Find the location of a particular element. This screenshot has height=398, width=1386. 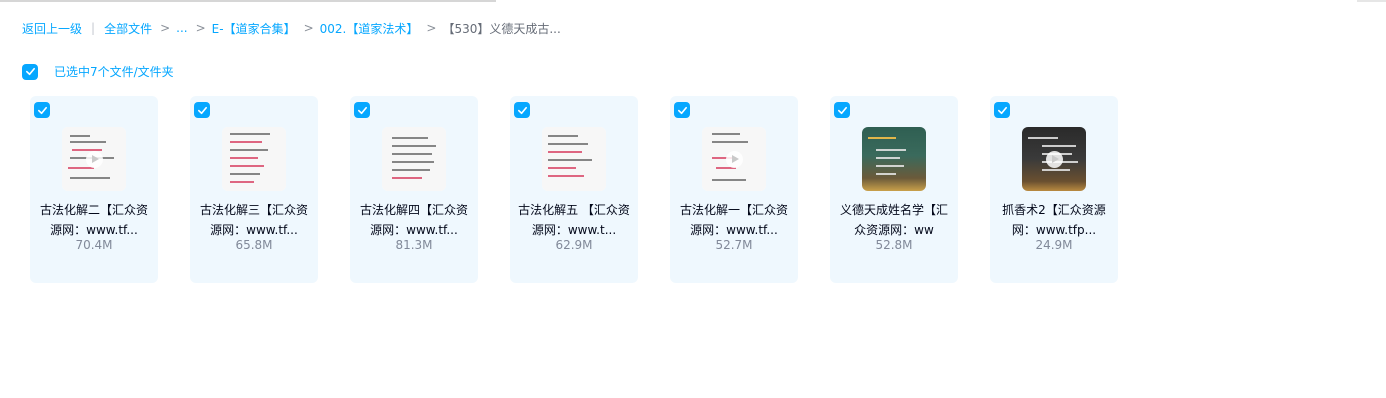

breadcrumb-all-files: 全部文件 is located at coordinates (128, 28).